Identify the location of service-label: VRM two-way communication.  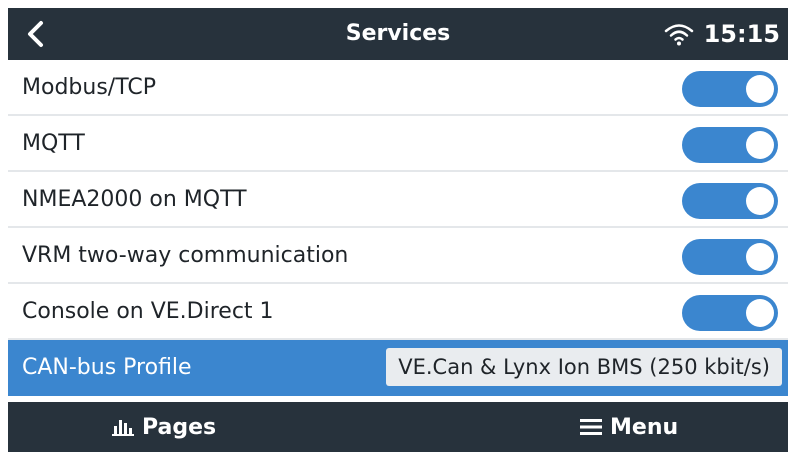
(185, 255).